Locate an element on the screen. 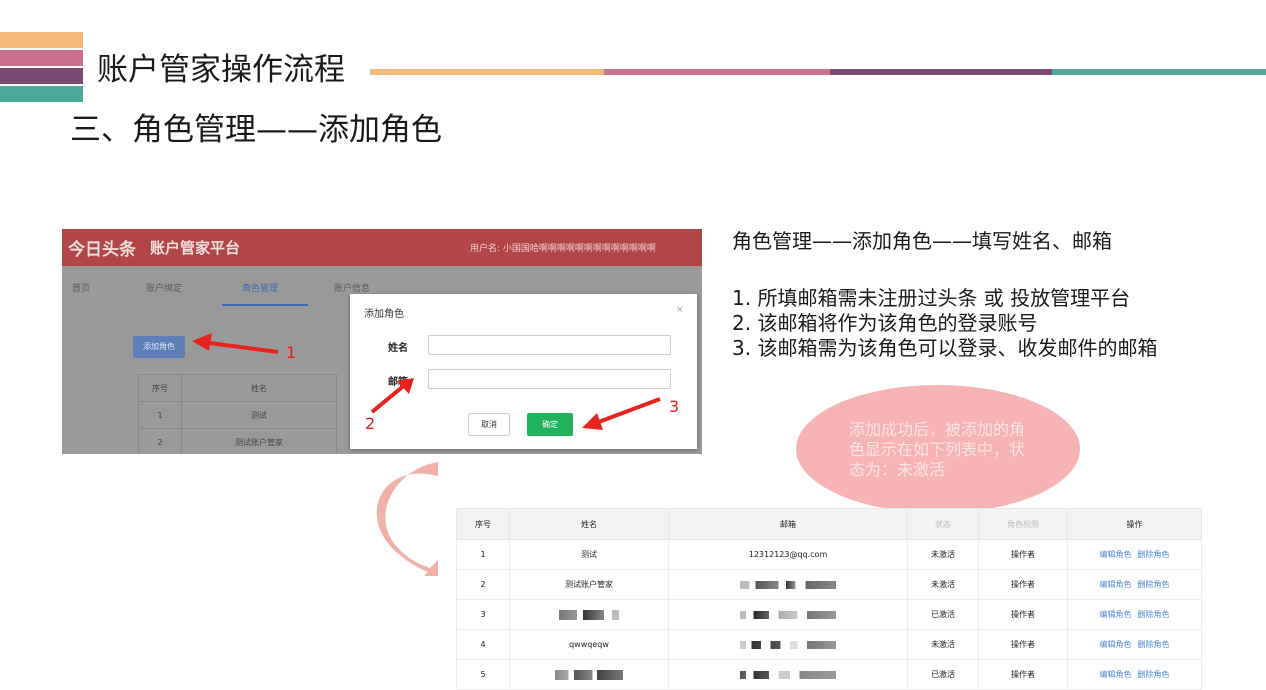 The height and width of the screenshot is (690, 1266). row-no: 4 is located at coordinates (483, 644).